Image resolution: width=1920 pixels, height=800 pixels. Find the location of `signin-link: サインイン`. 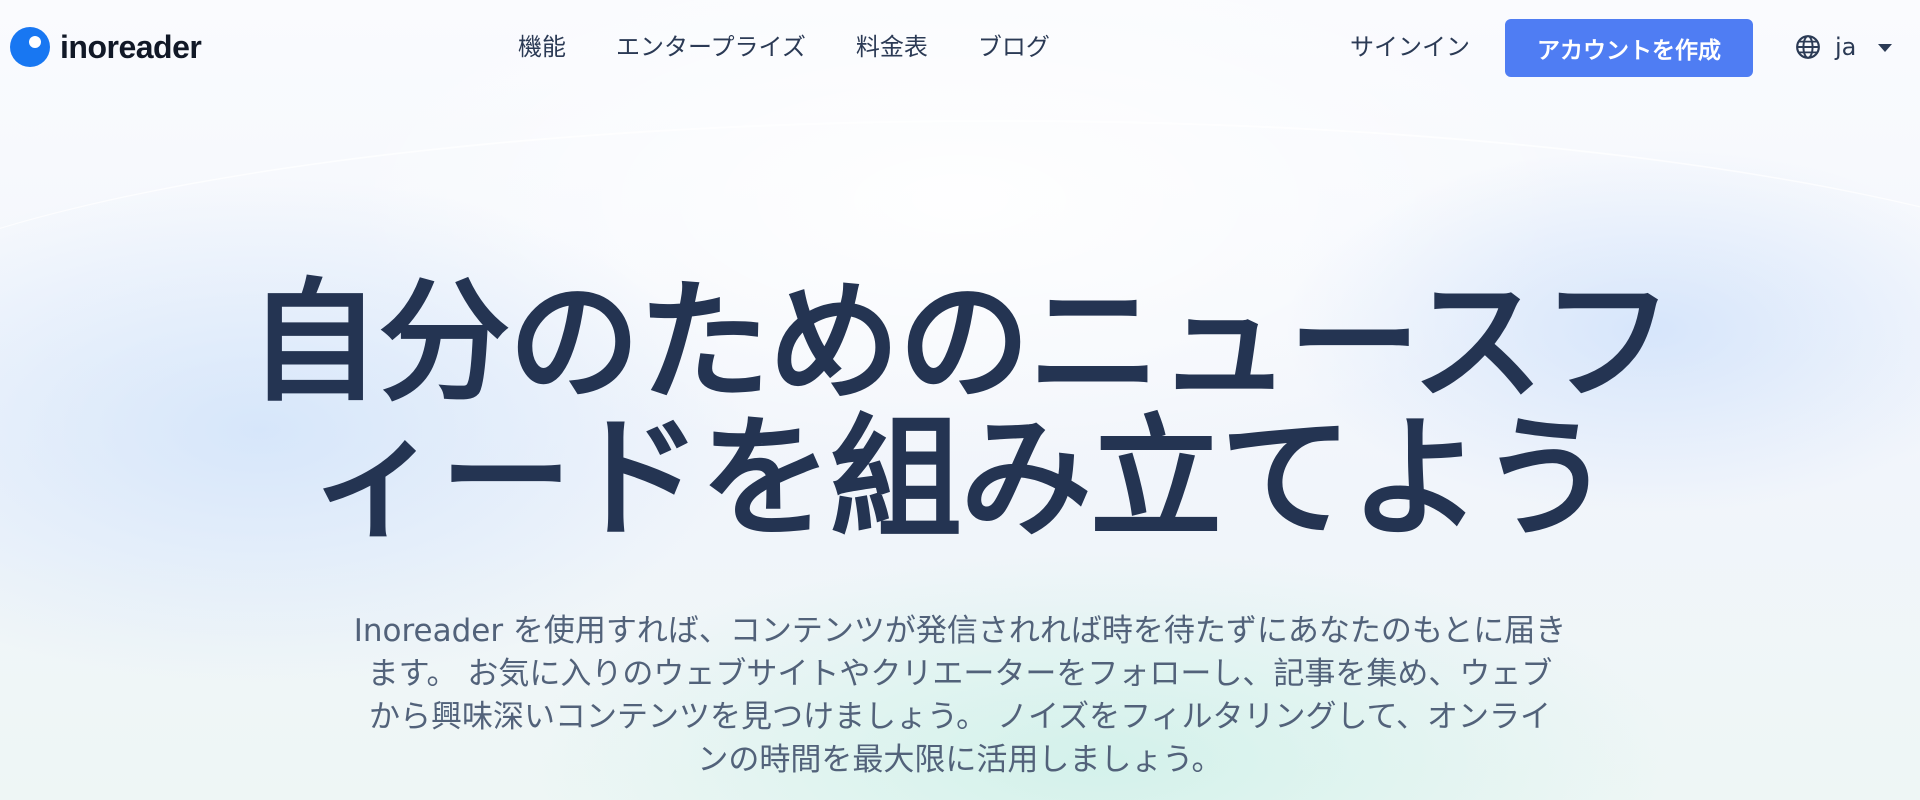

signin-link: サインイン is located at coordinates (1410, 47).